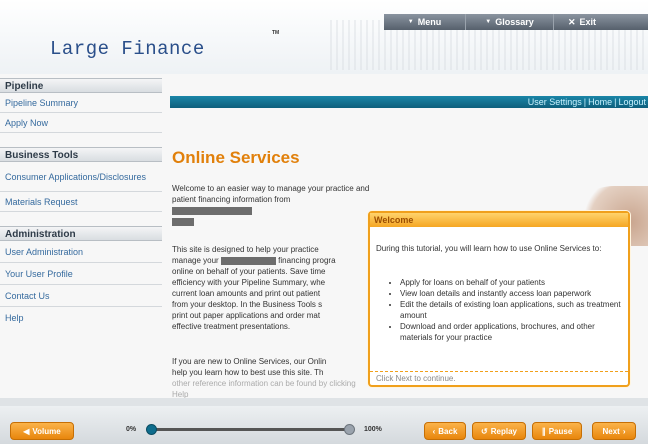 The width and height of the screenshot is (648, 444). I want to click on progress-start-label: 0%, so click(131, 429).